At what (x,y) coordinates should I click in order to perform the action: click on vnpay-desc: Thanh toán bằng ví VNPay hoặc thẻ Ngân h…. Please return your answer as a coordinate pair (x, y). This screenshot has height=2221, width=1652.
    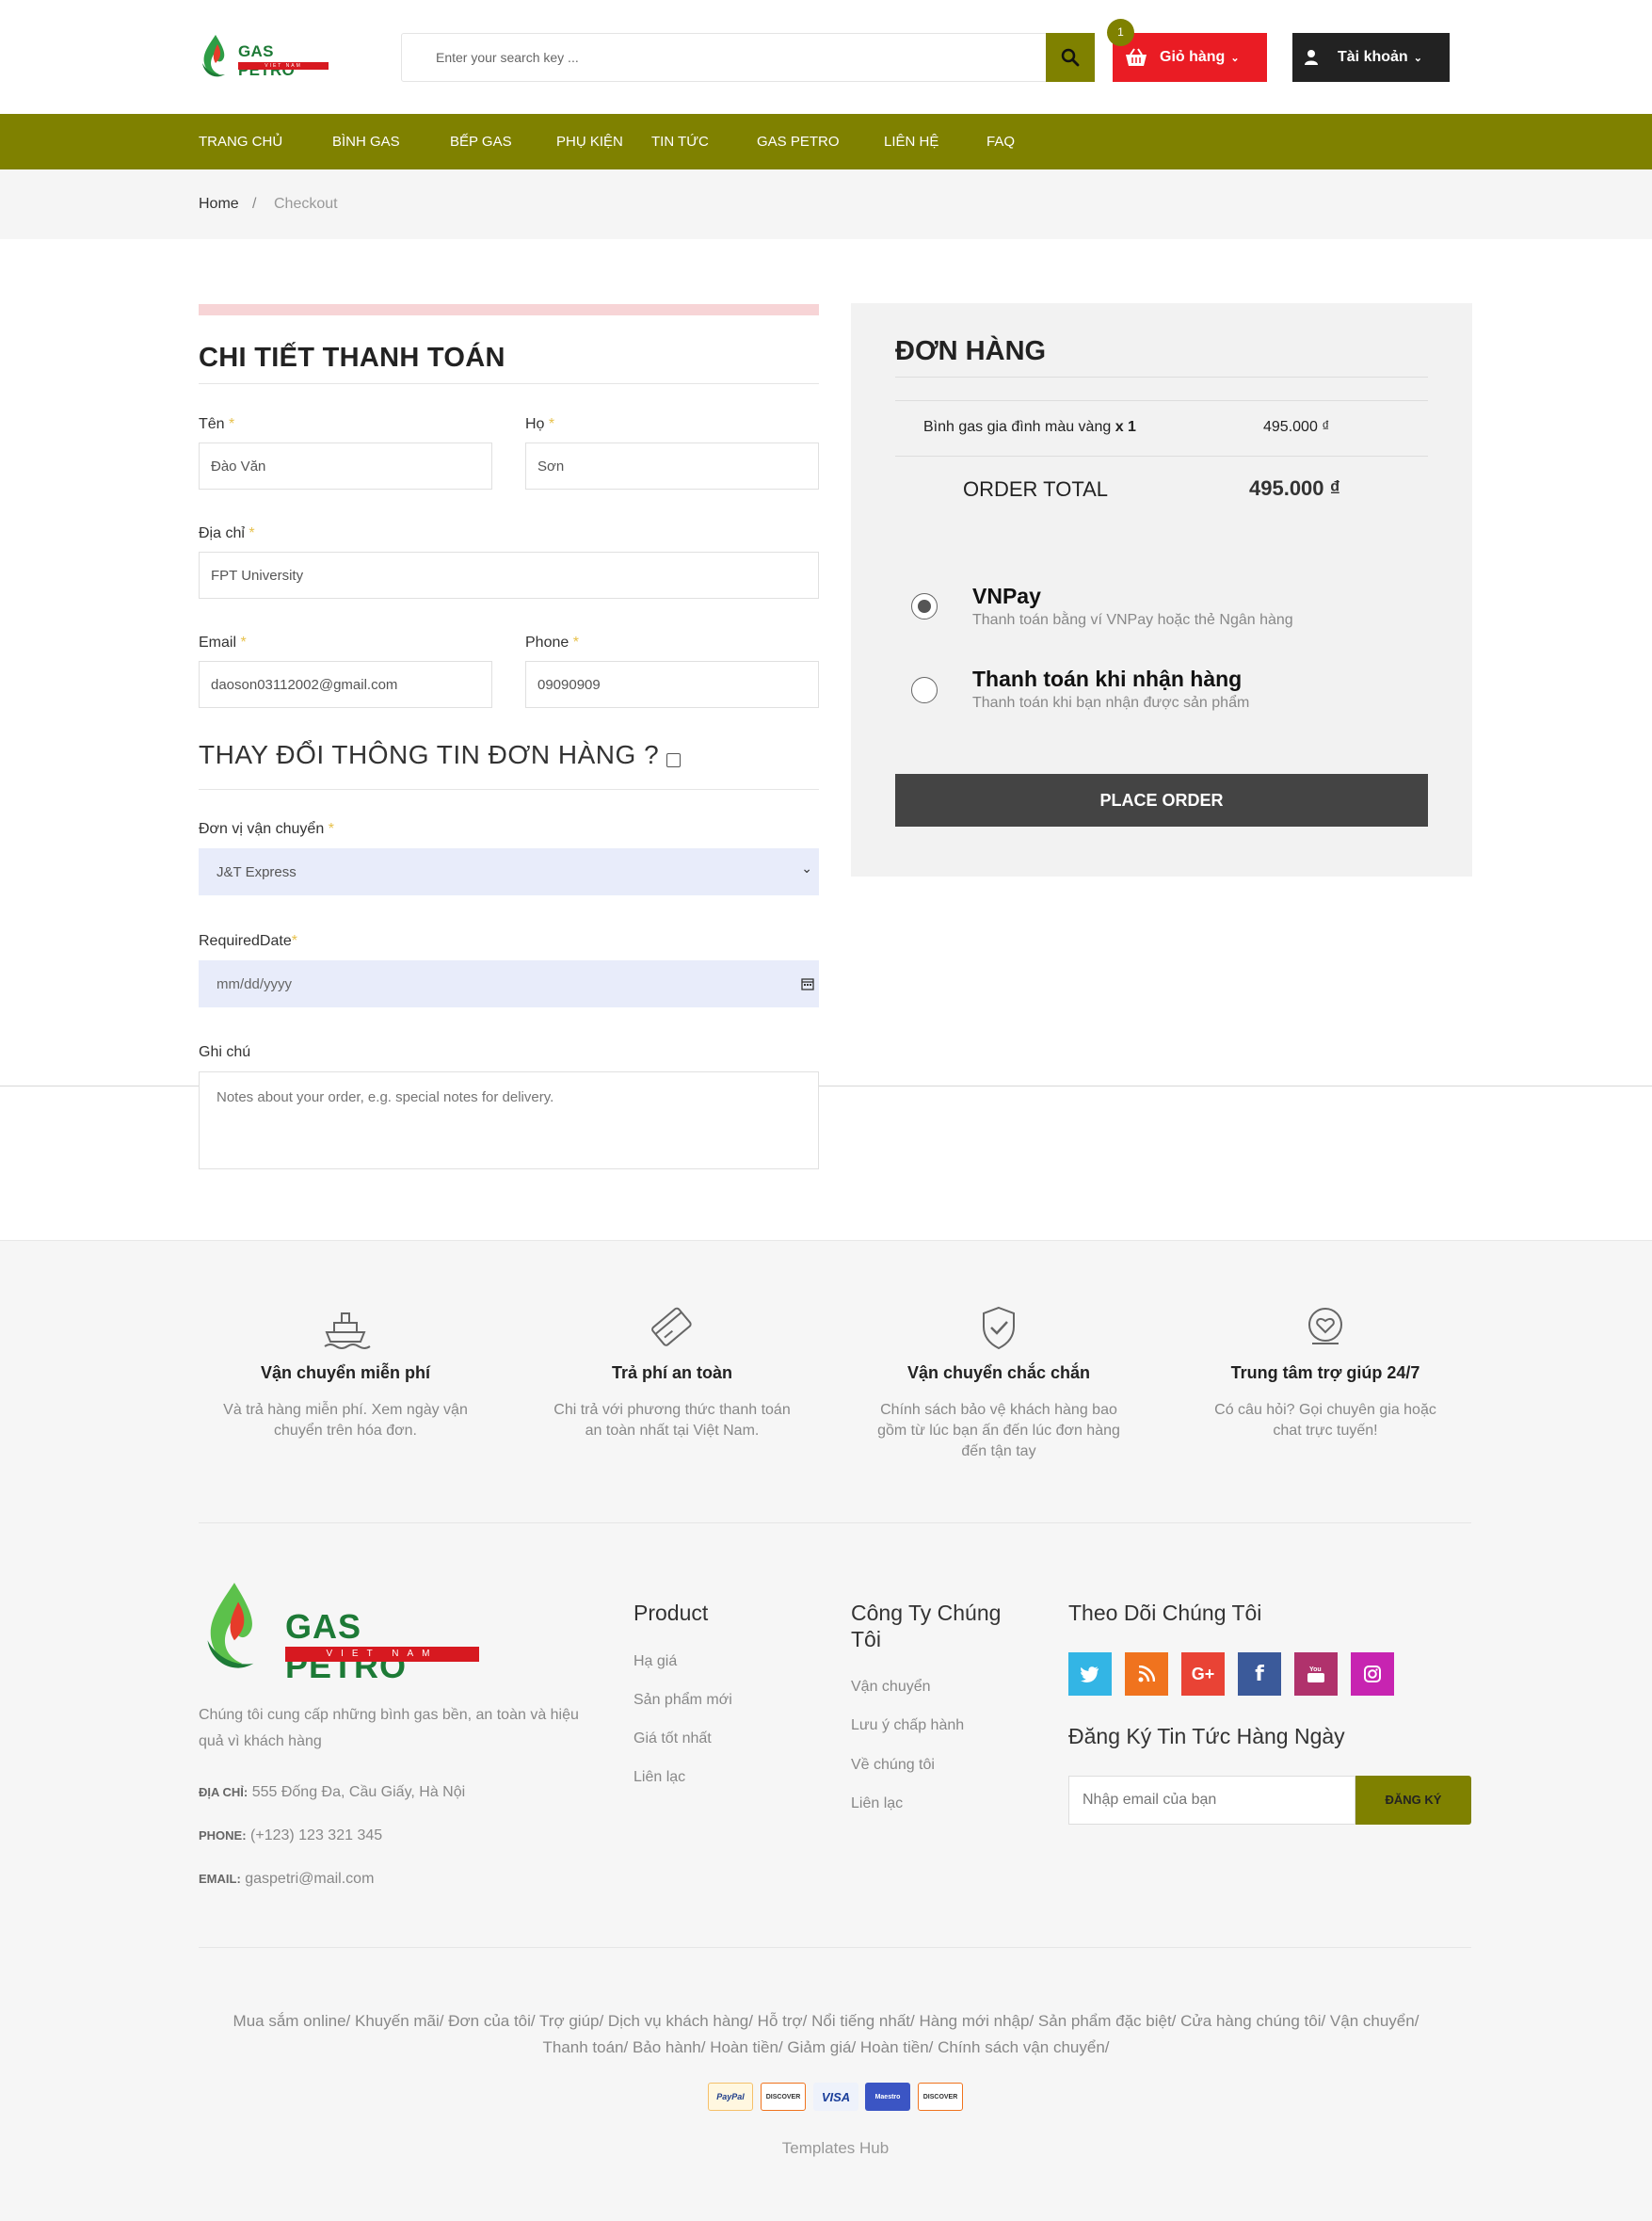
    Looking at the image, I should click on (1132, 620).